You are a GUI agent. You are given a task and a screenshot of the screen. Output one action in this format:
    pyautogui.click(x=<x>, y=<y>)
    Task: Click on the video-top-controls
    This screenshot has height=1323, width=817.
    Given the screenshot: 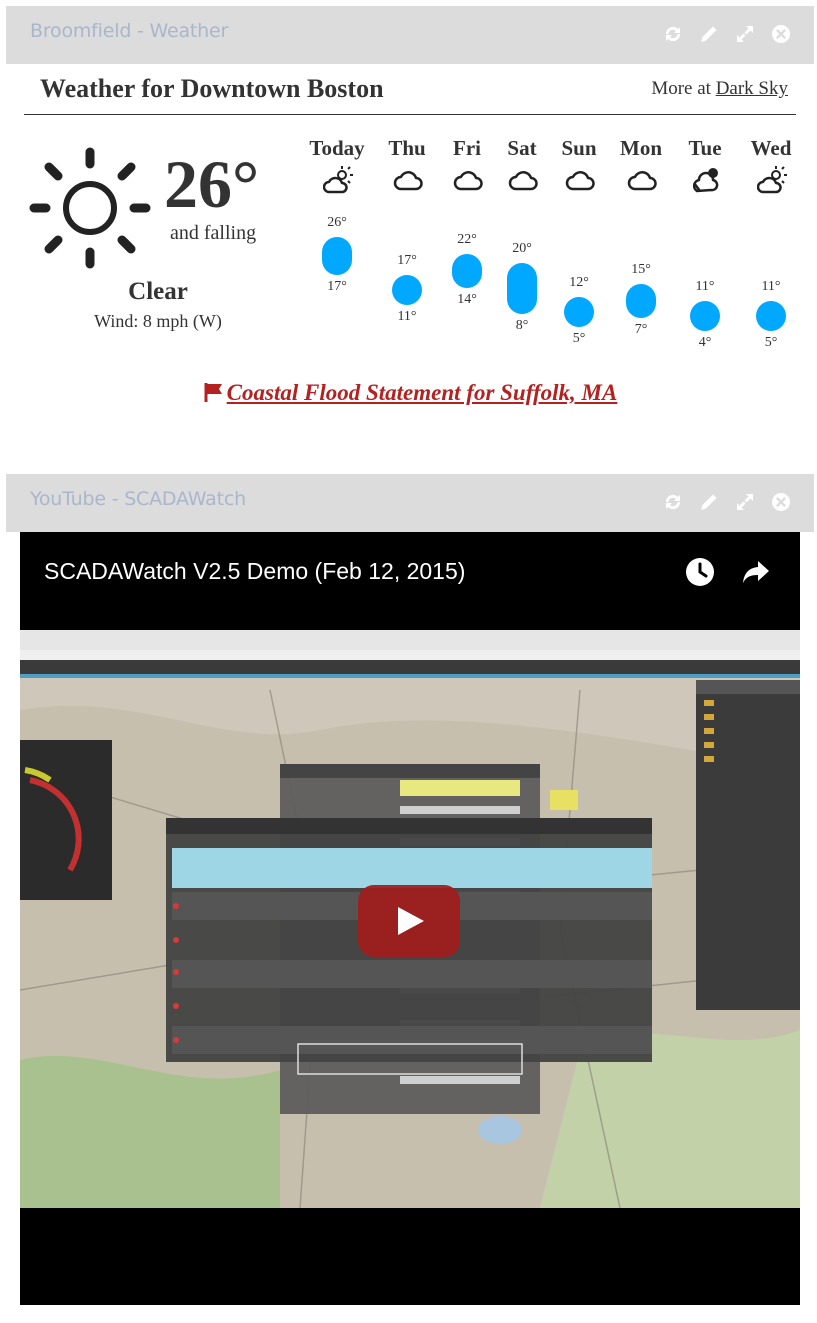 What is the action you would take?
    pyautogui.click(x=728, y=572)
    